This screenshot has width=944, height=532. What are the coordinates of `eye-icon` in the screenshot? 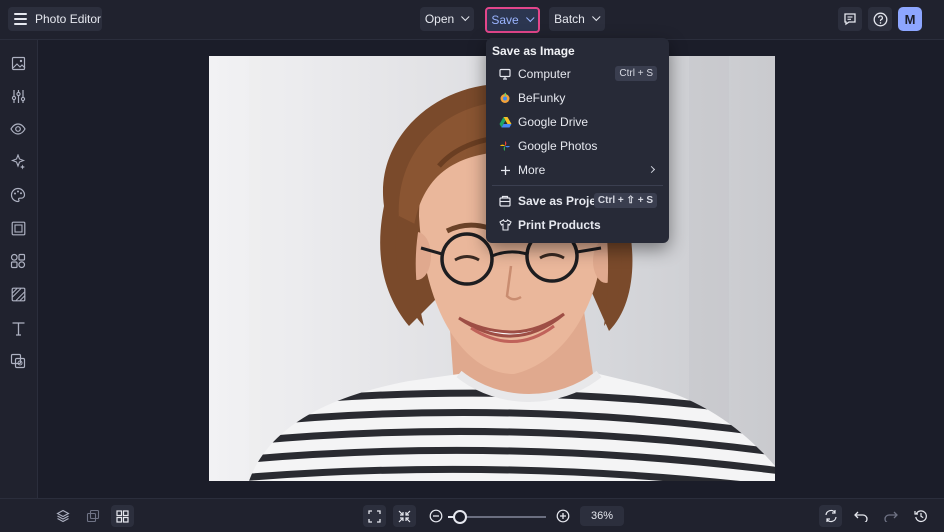 It's located at (18, 129).